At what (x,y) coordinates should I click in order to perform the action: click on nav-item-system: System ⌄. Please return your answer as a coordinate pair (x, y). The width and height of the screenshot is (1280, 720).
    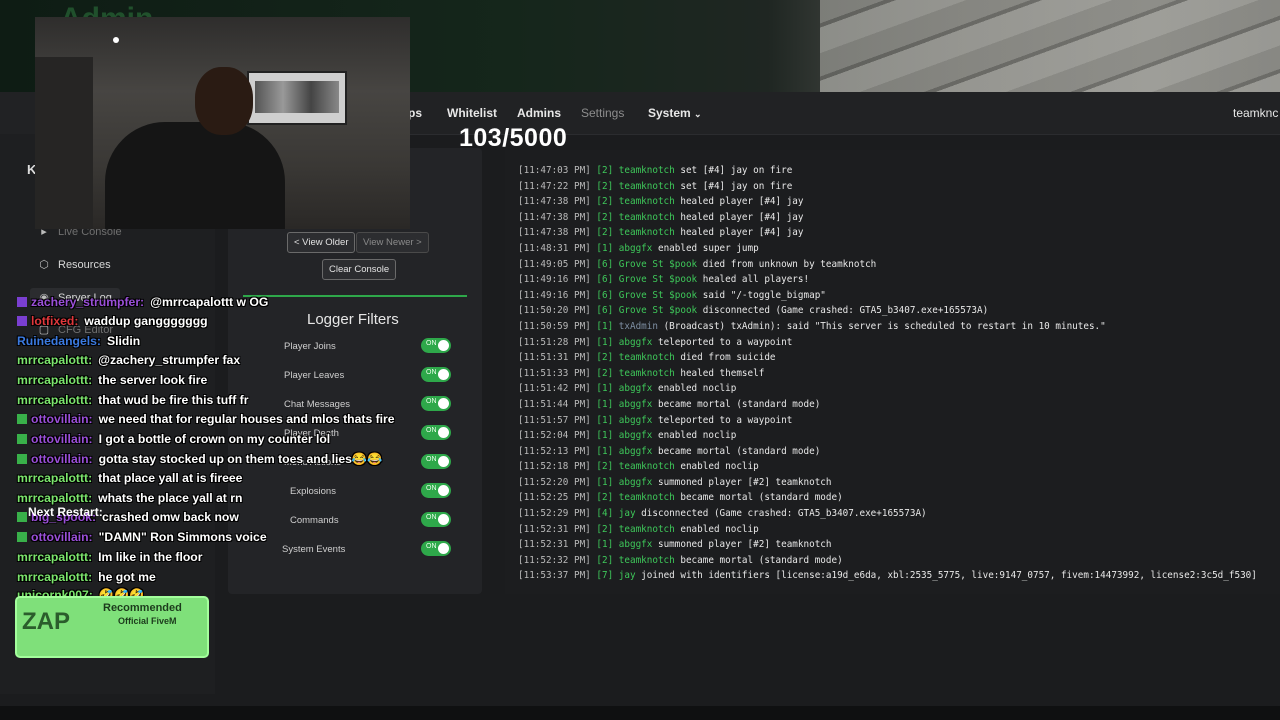
    Looking at the image, I should click on (675, 113).